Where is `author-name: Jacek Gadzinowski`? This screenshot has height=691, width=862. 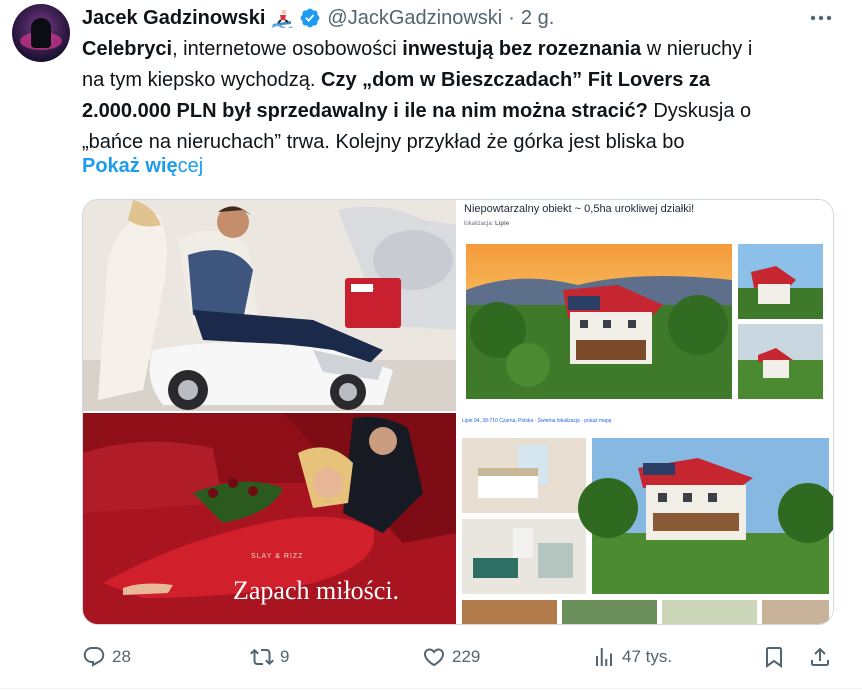 author-name: Jacek Gadzinowski is located at coordinates (173, 18).